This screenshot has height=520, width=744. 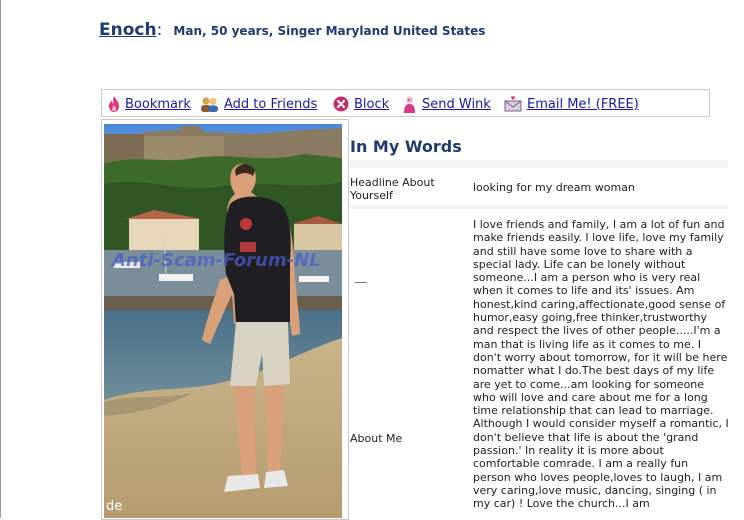 I want to click on friends-icon, so click(x=209, y=104).